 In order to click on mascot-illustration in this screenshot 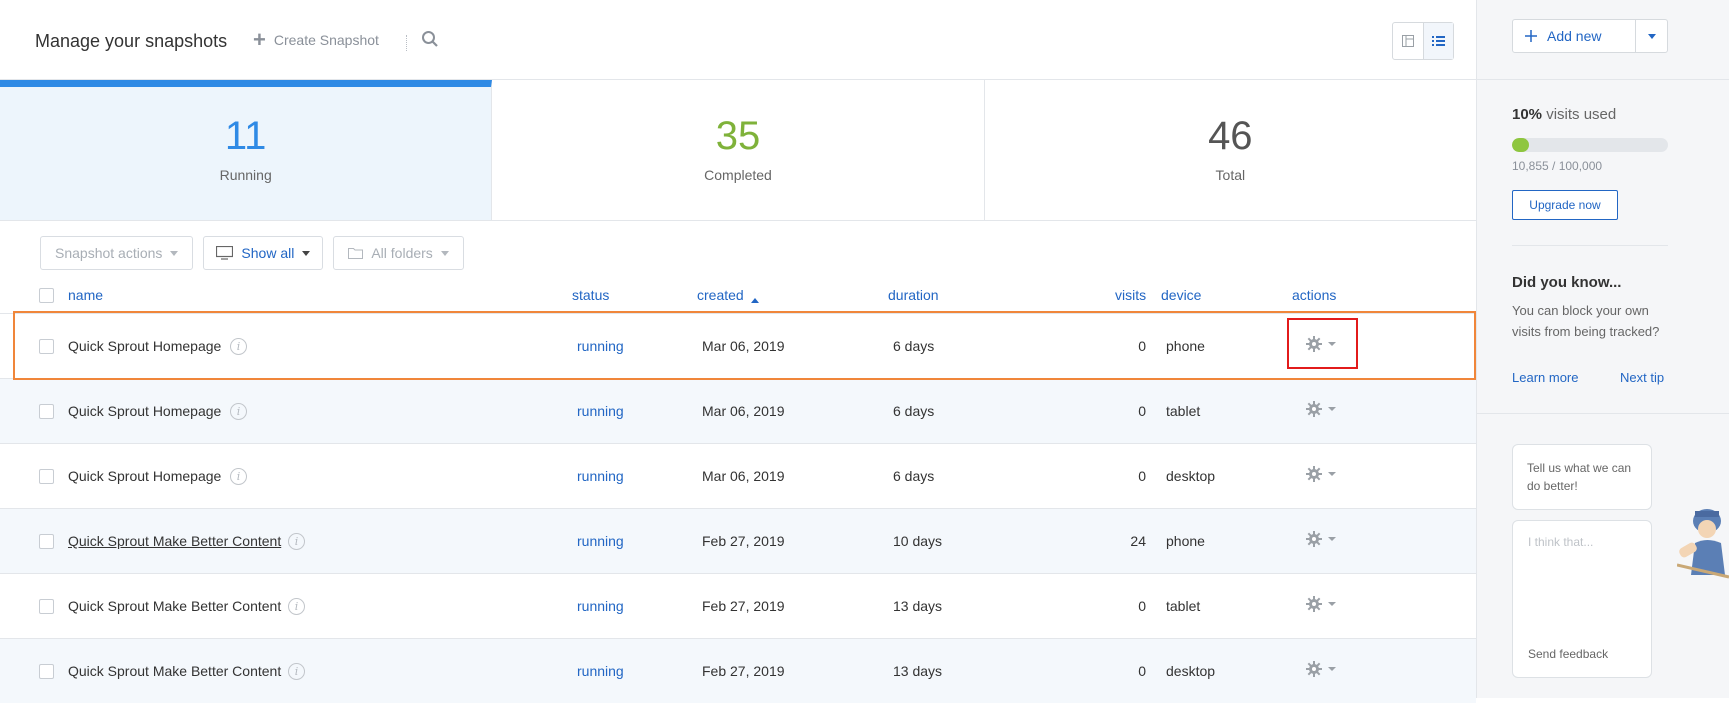, I will do `click(1702, 542)`.